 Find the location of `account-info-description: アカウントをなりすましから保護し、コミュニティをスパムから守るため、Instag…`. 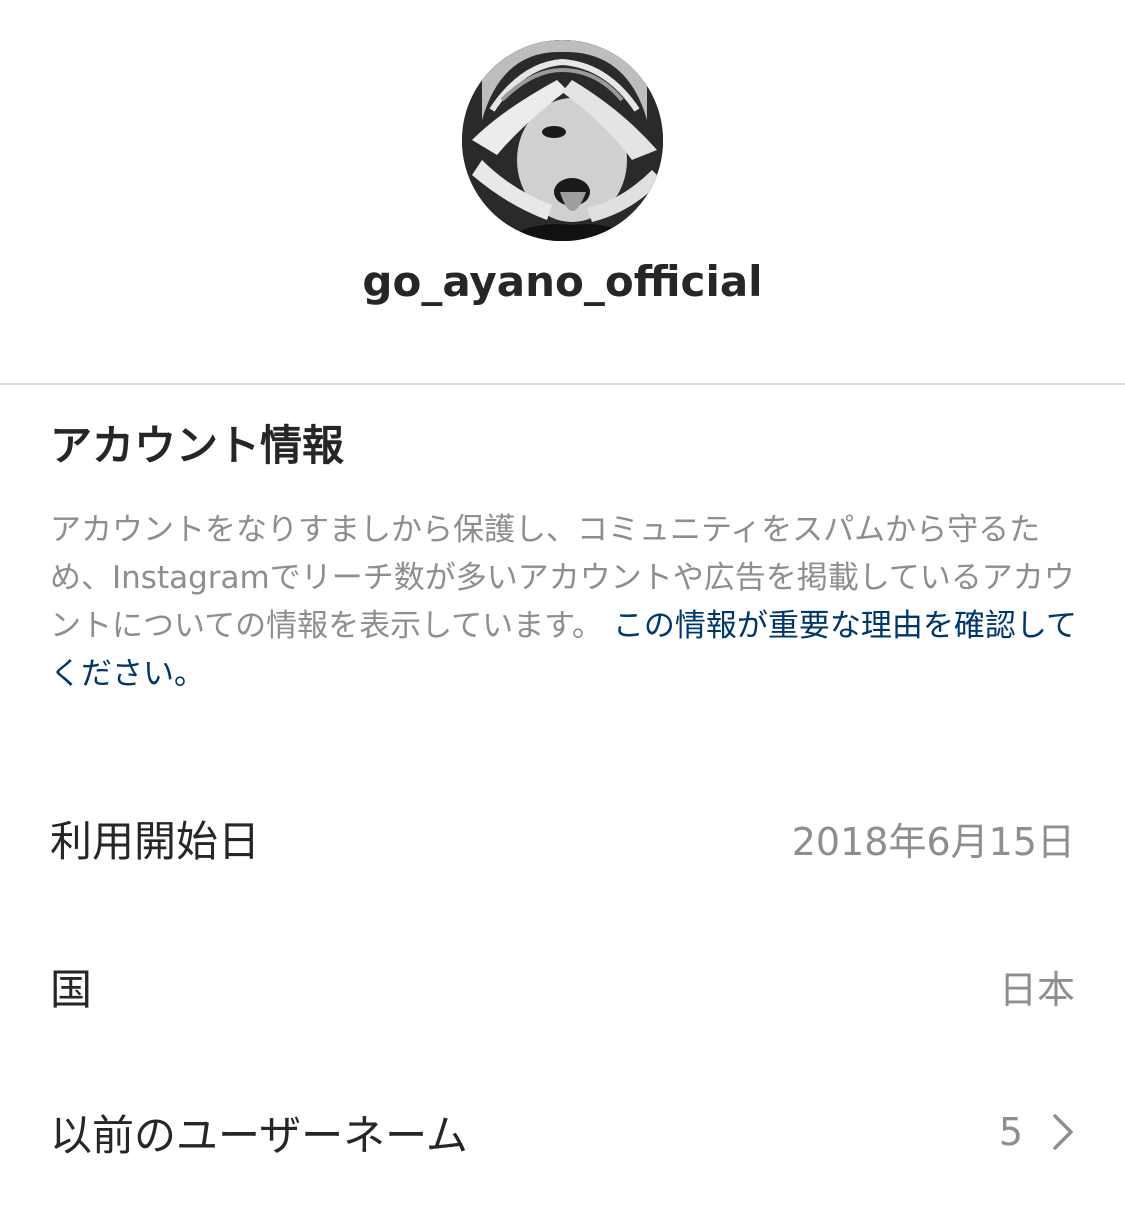

account-info-description: アカウントをなりすましから保護し、コミュニティをスパムから守るため、Instag… is located at coordinates (565, 602).